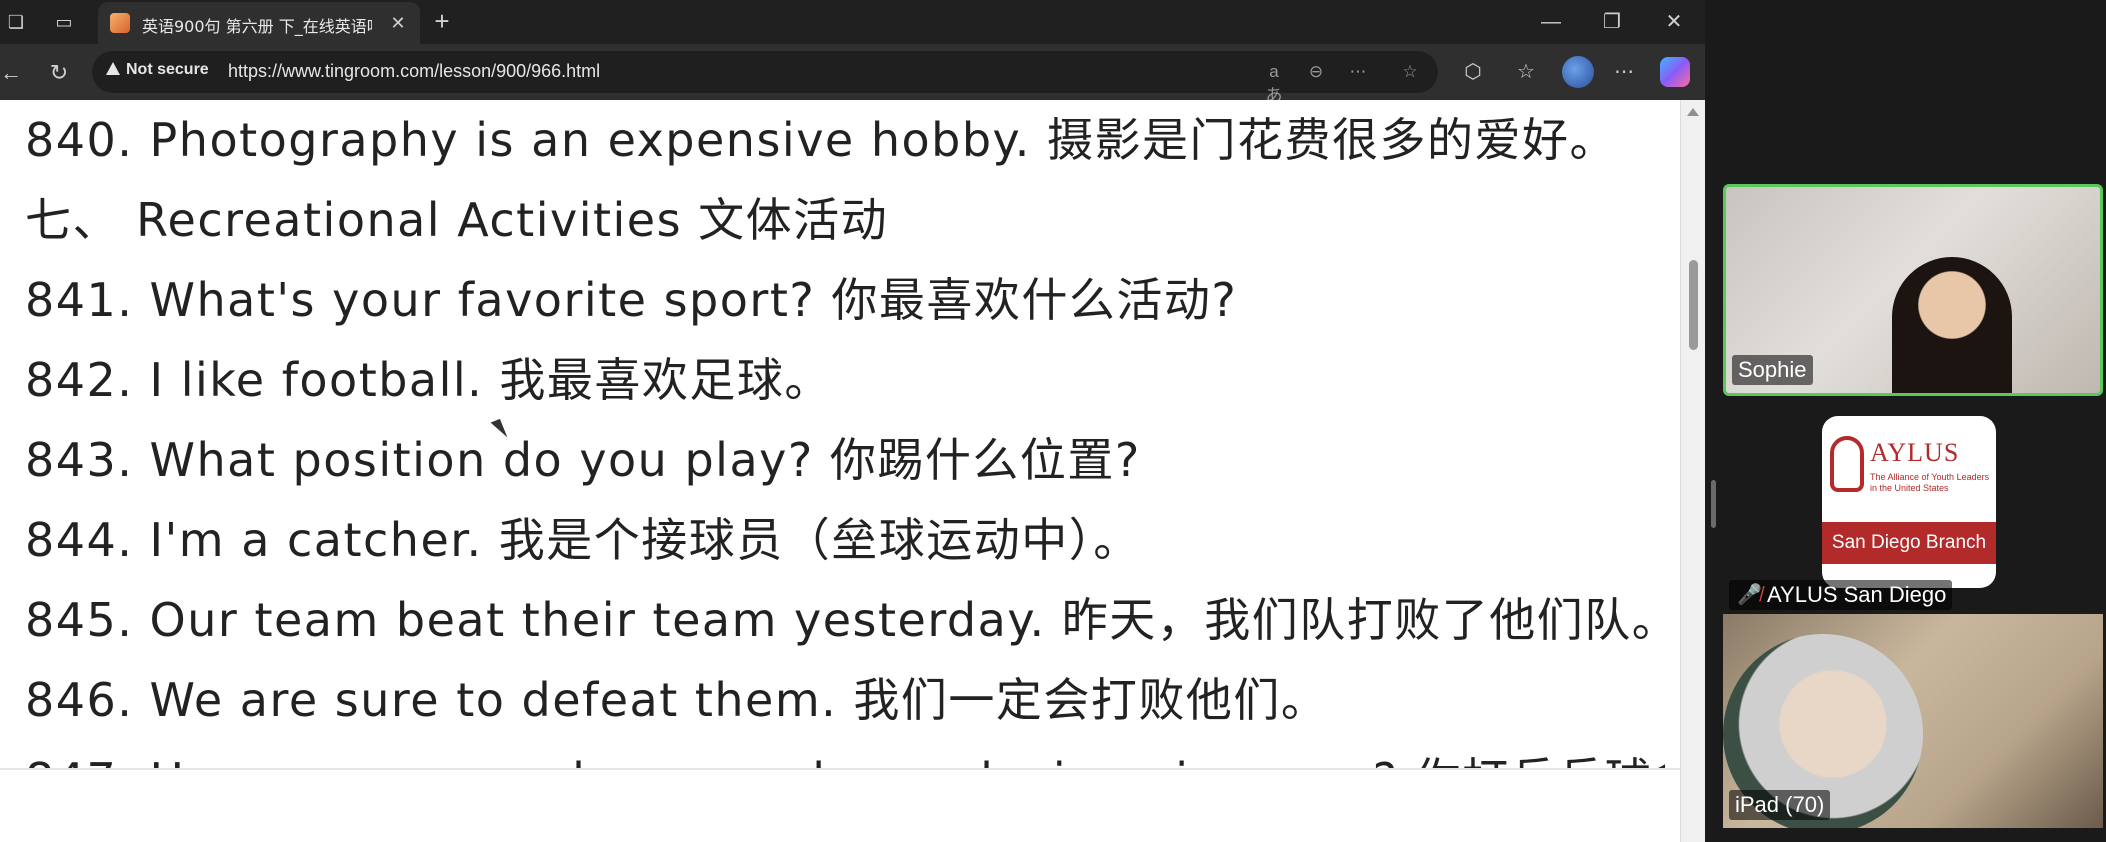 This screenshot has width=2106, height=842. I want to click on more-page-actions-icon: ⋯, so click(1358, 72).